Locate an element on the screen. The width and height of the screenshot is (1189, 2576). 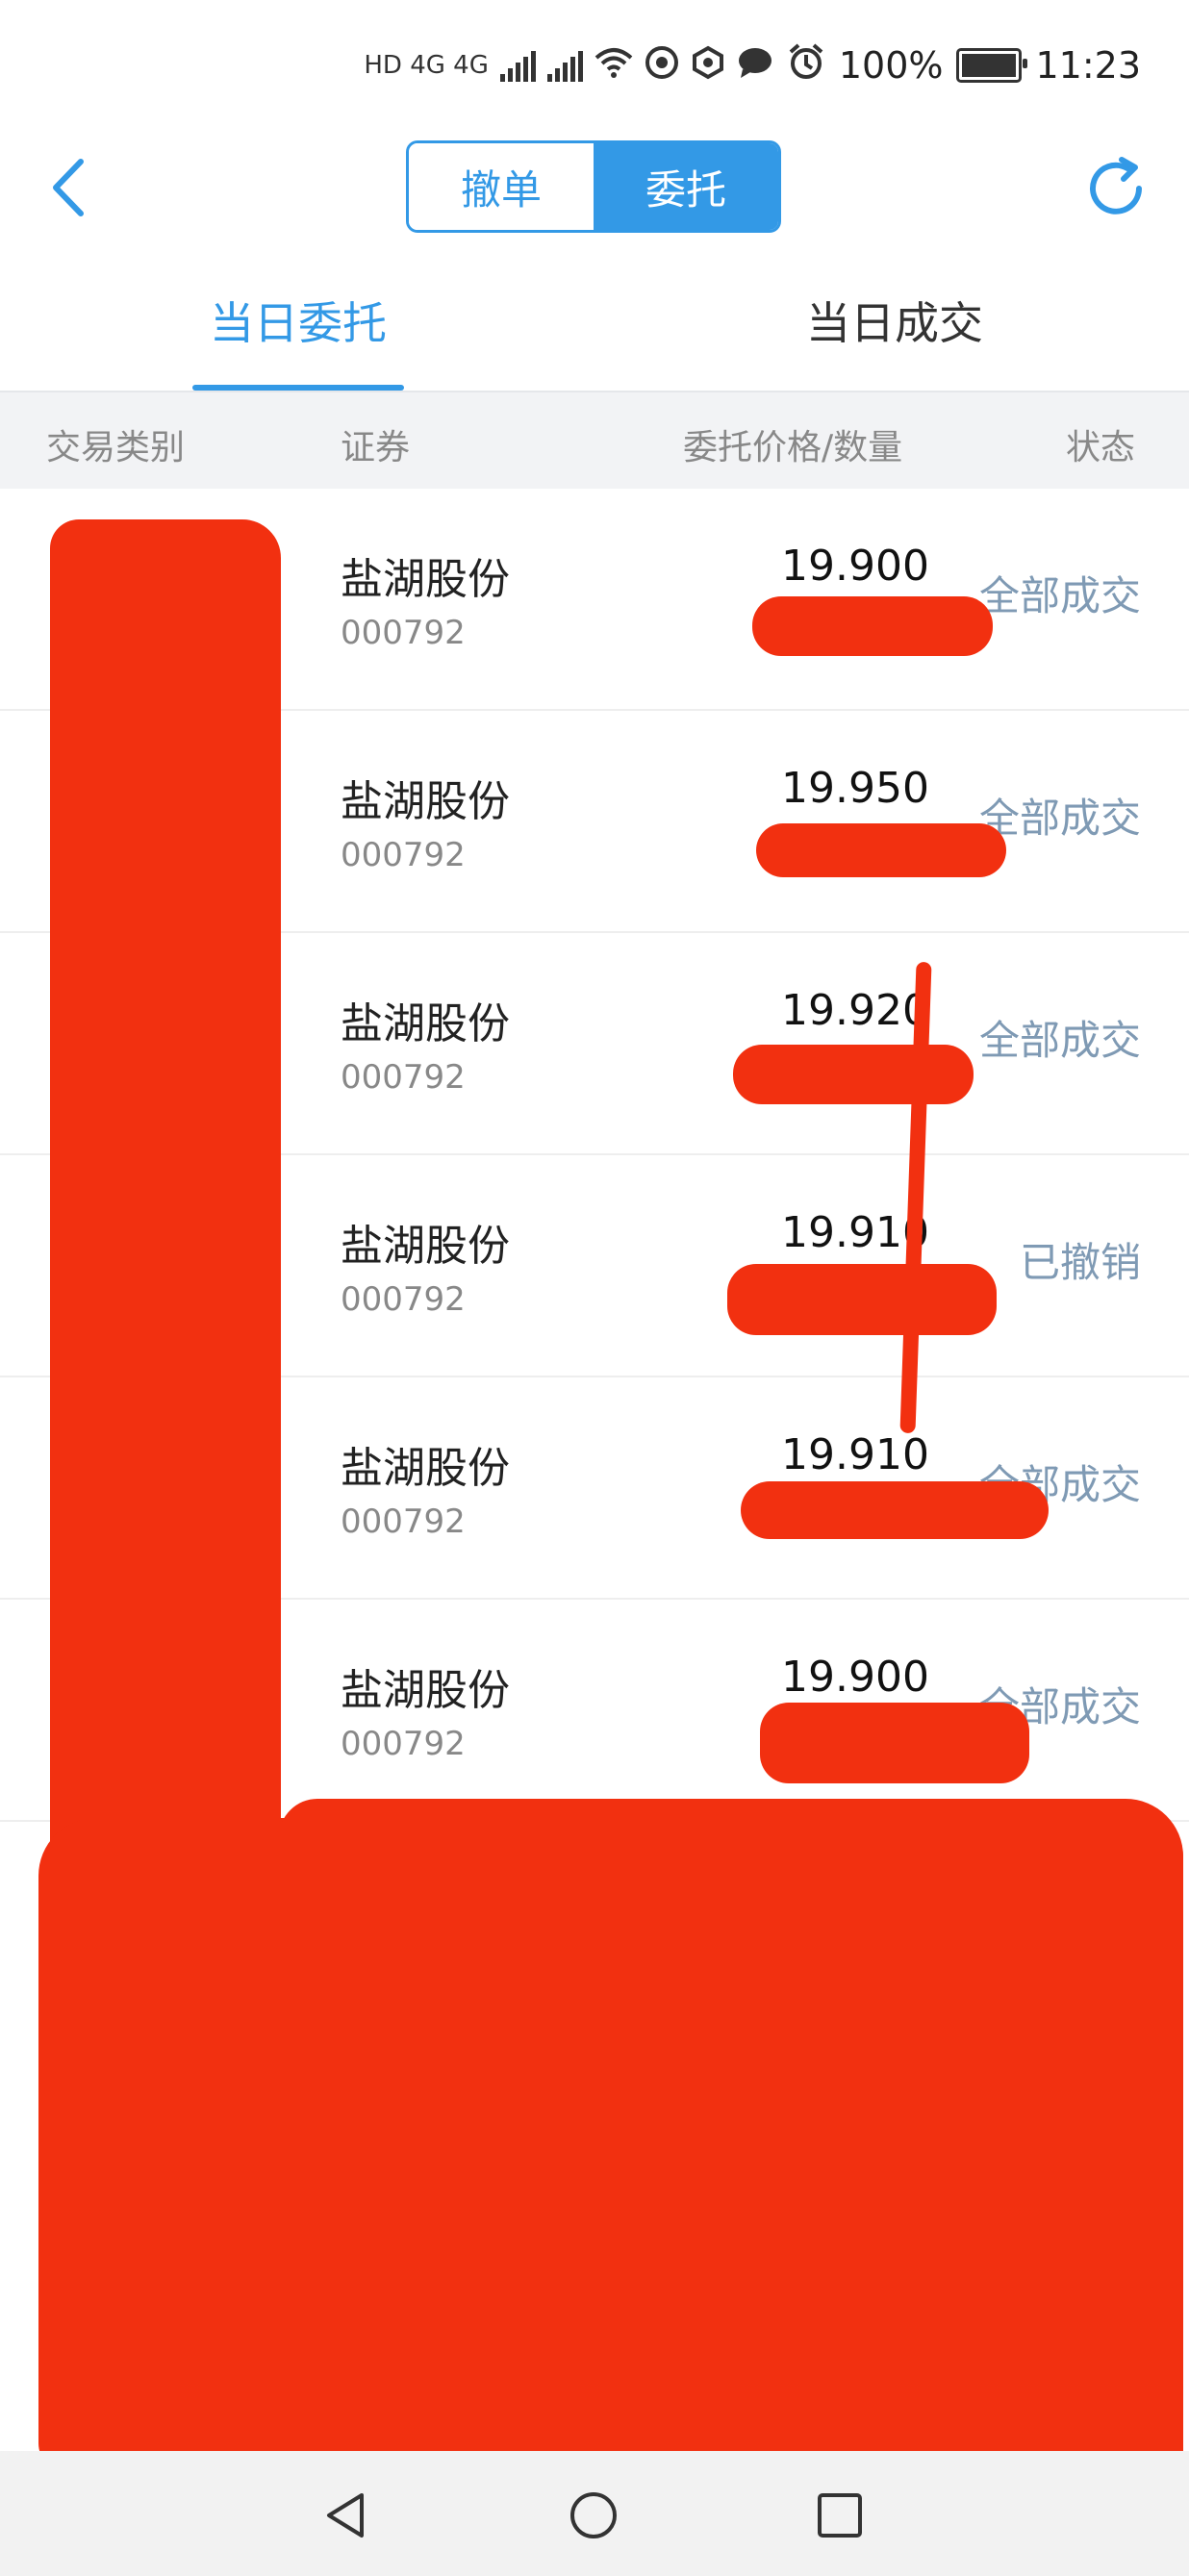
back-button is located at coordinates (72, 187).